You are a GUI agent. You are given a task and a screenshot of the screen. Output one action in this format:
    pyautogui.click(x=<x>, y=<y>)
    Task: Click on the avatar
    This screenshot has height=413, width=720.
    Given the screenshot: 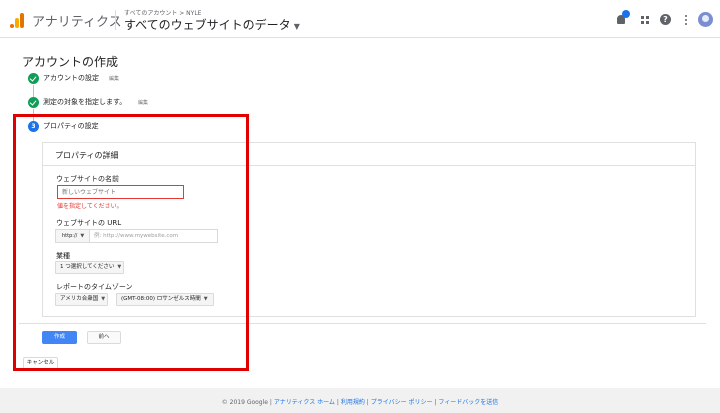 What is the action you would take?
    pyautogui.click(x=705, y=19)
    